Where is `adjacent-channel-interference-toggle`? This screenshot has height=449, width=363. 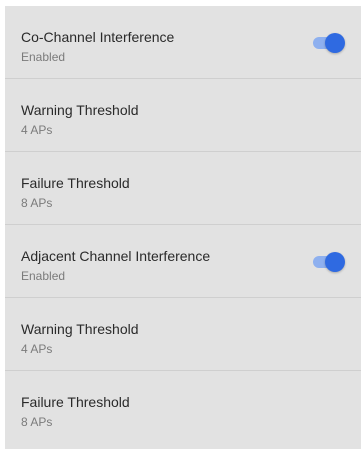 adjacent-channel-interference-toggle is located at coordinates (329, 262).